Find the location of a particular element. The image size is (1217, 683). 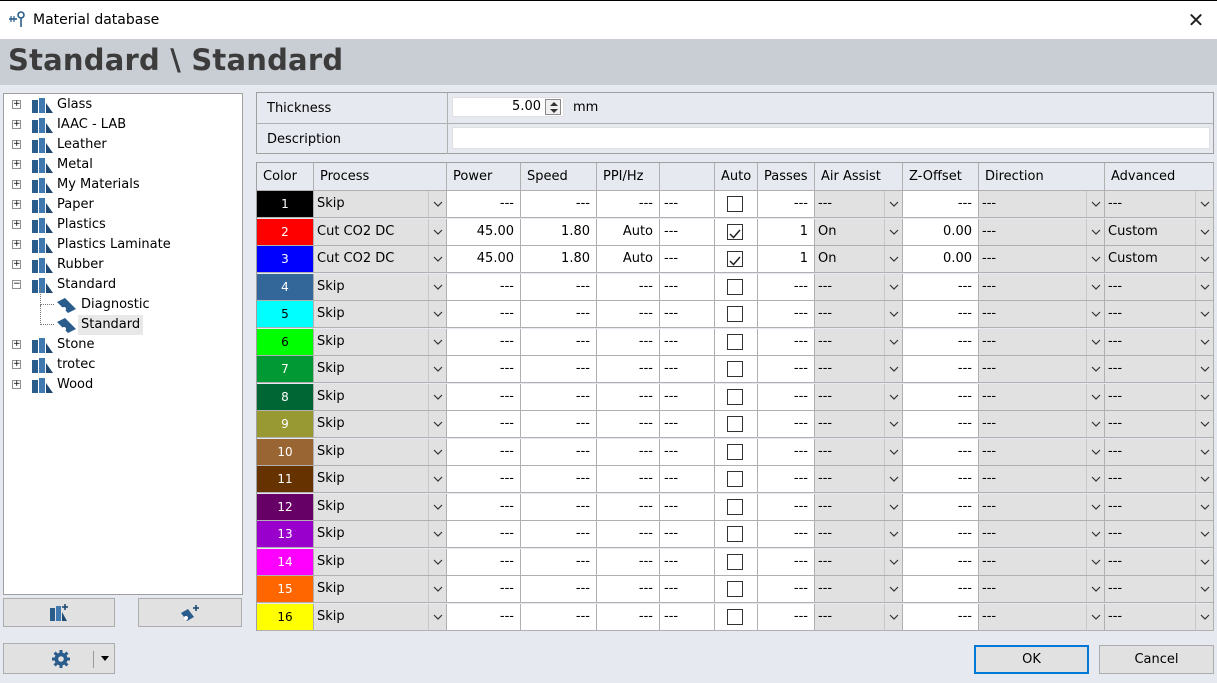

color-swatch: 14 is located at coordinates (285, 562).